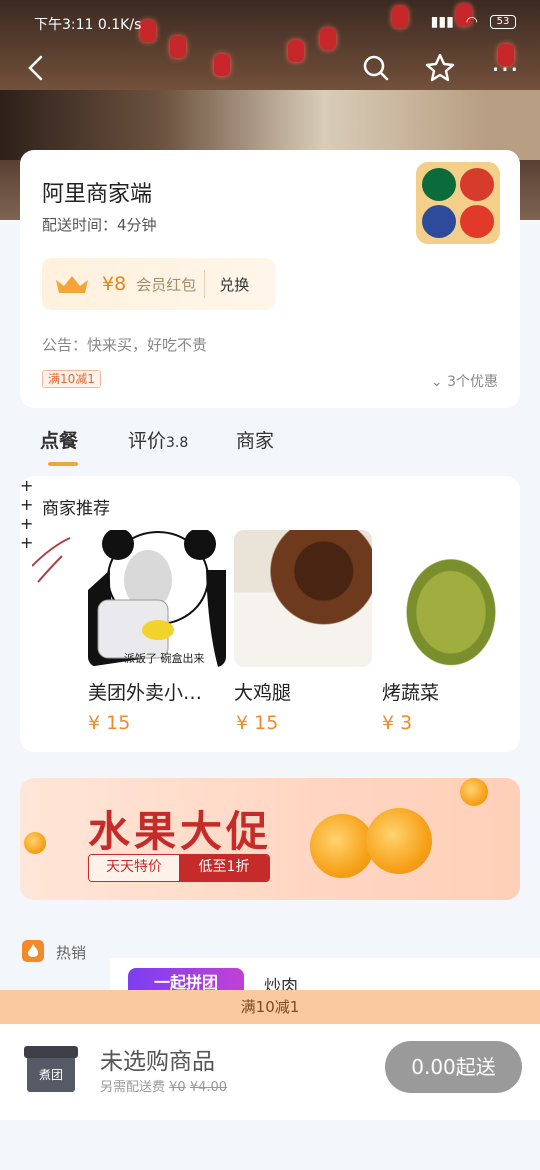 The height and width of the screenshot is (1170, 540). What do you see at coordinates (59, 439) in the screenshot?
I see `tab-order: 点餐` at bounding box center [59, 439].